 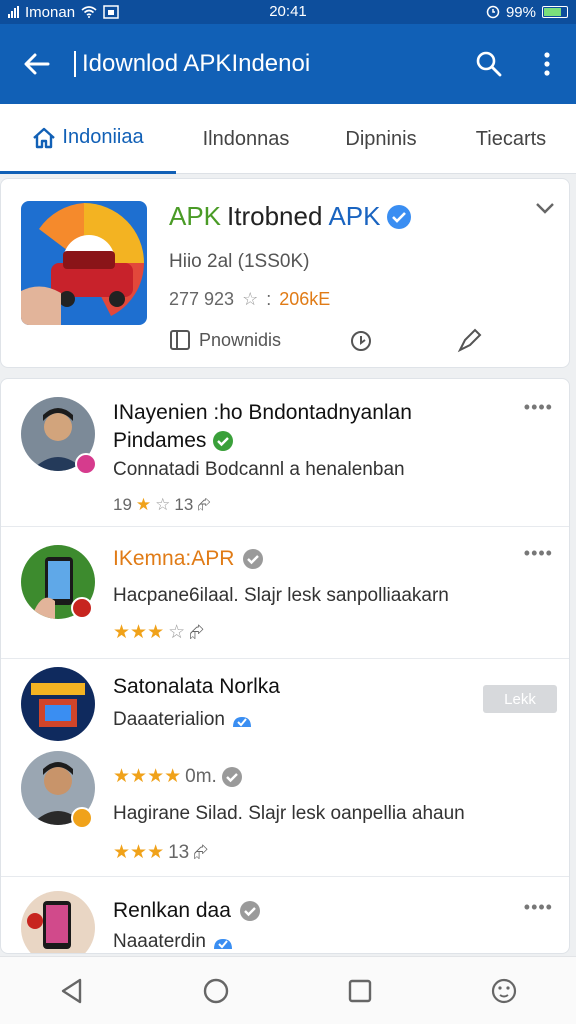 I want to click on alarm-icon, so click(x=493, y=12).